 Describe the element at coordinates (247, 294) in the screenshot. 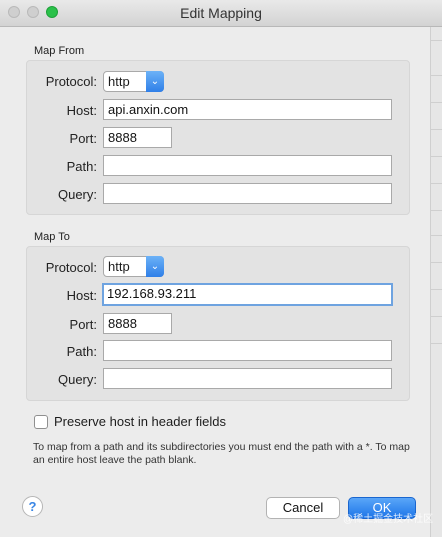

I see `map-to-host-field: 192.168.93.211` at that location.